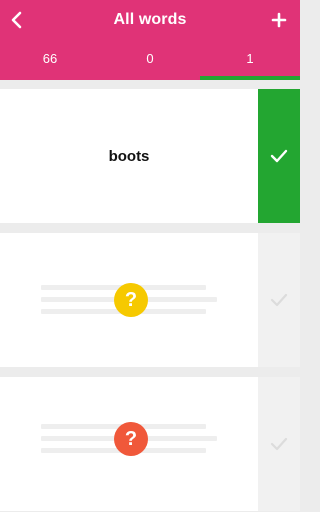 The height and width of the screenshot is (512, 320). I want to click on tab-bar: 66 0 1, so click(150, 61).